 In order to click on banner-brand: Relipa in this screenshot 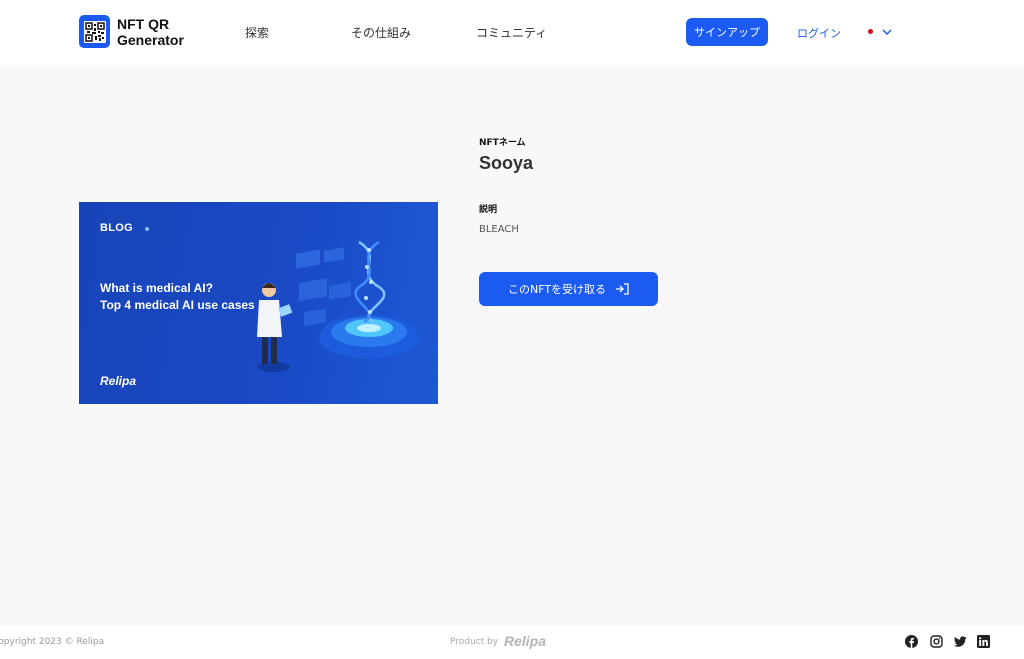, I will do `click(118, 381)`.